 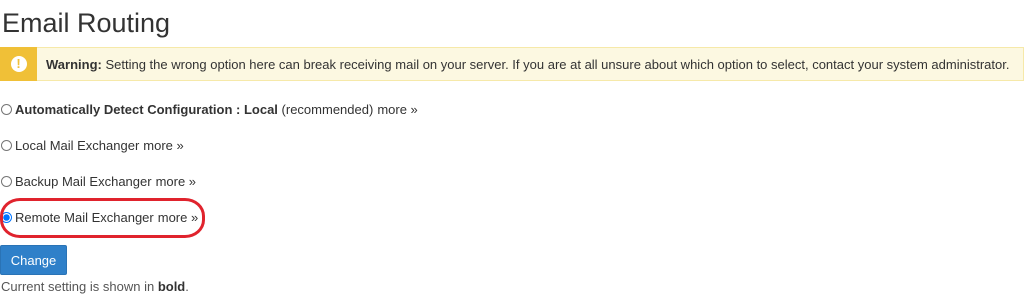 I want to click on more-link-local: more », so click(x=163, y=145).